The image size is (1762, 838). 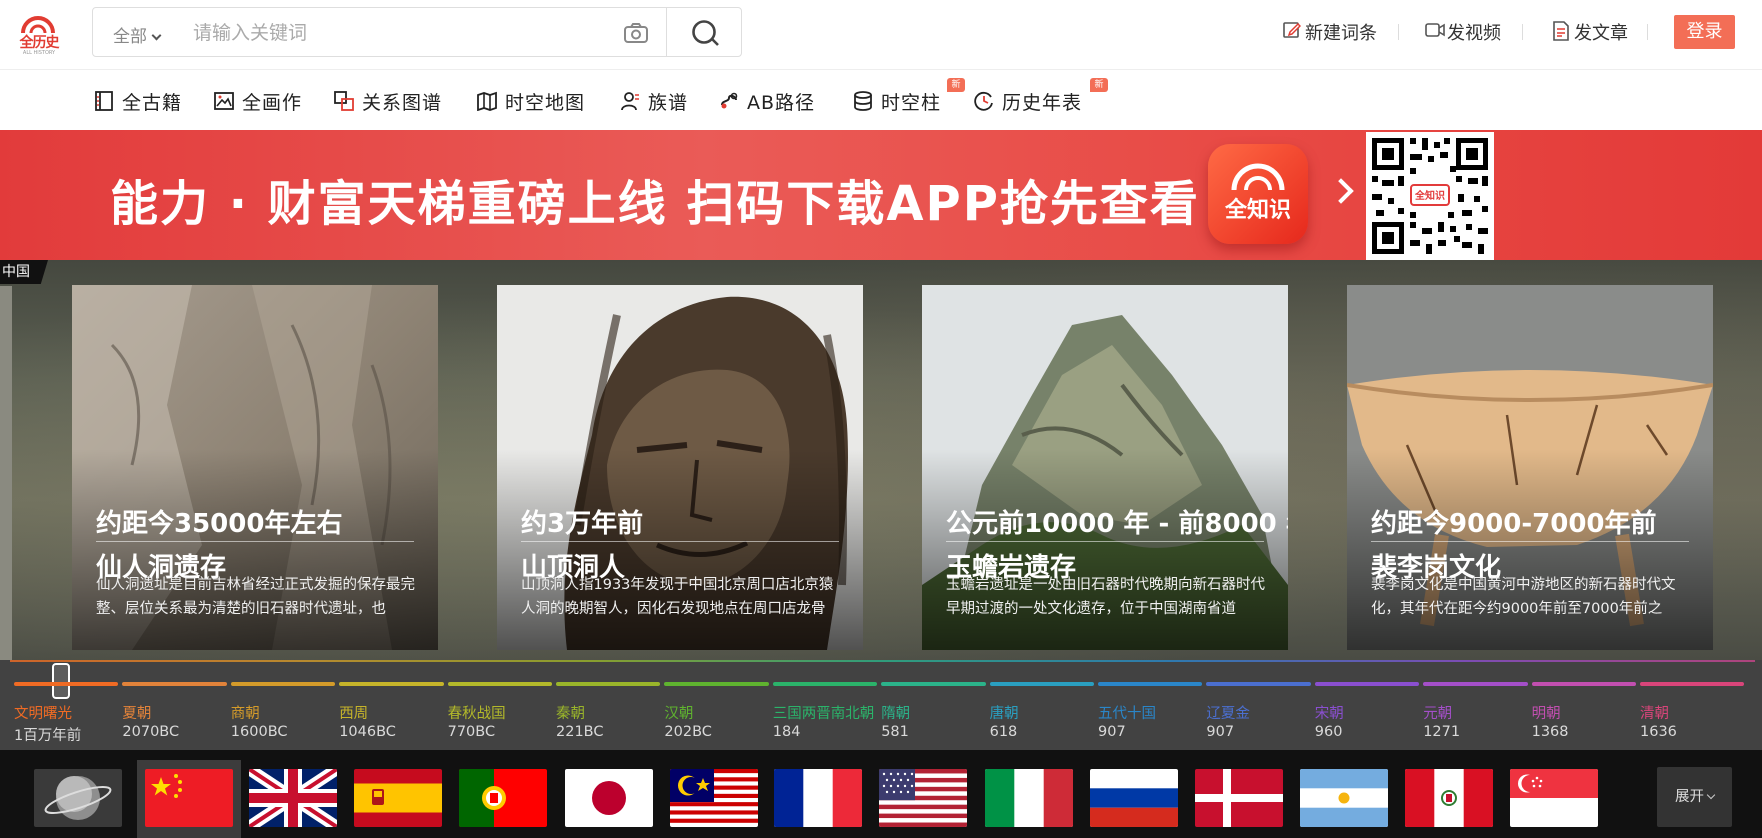 What do you see at coordinates (1258, 177) in the screenshot?
I see `app-arc-icon` at bounding box center [1258, 177].